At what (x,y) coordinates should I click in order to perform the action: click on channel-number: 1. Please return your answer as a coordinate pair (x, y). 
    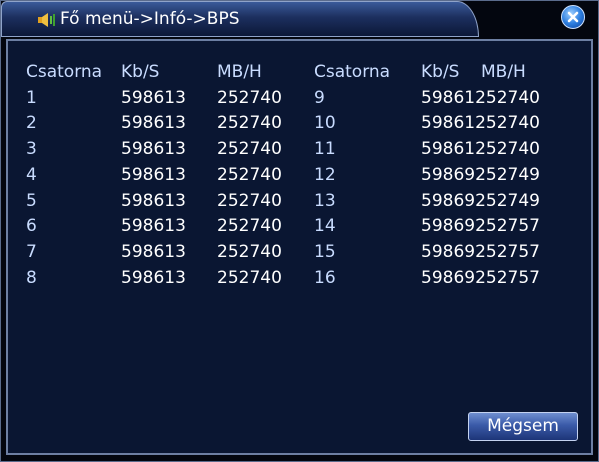
    Looking at the image, I should click on (31, 97).